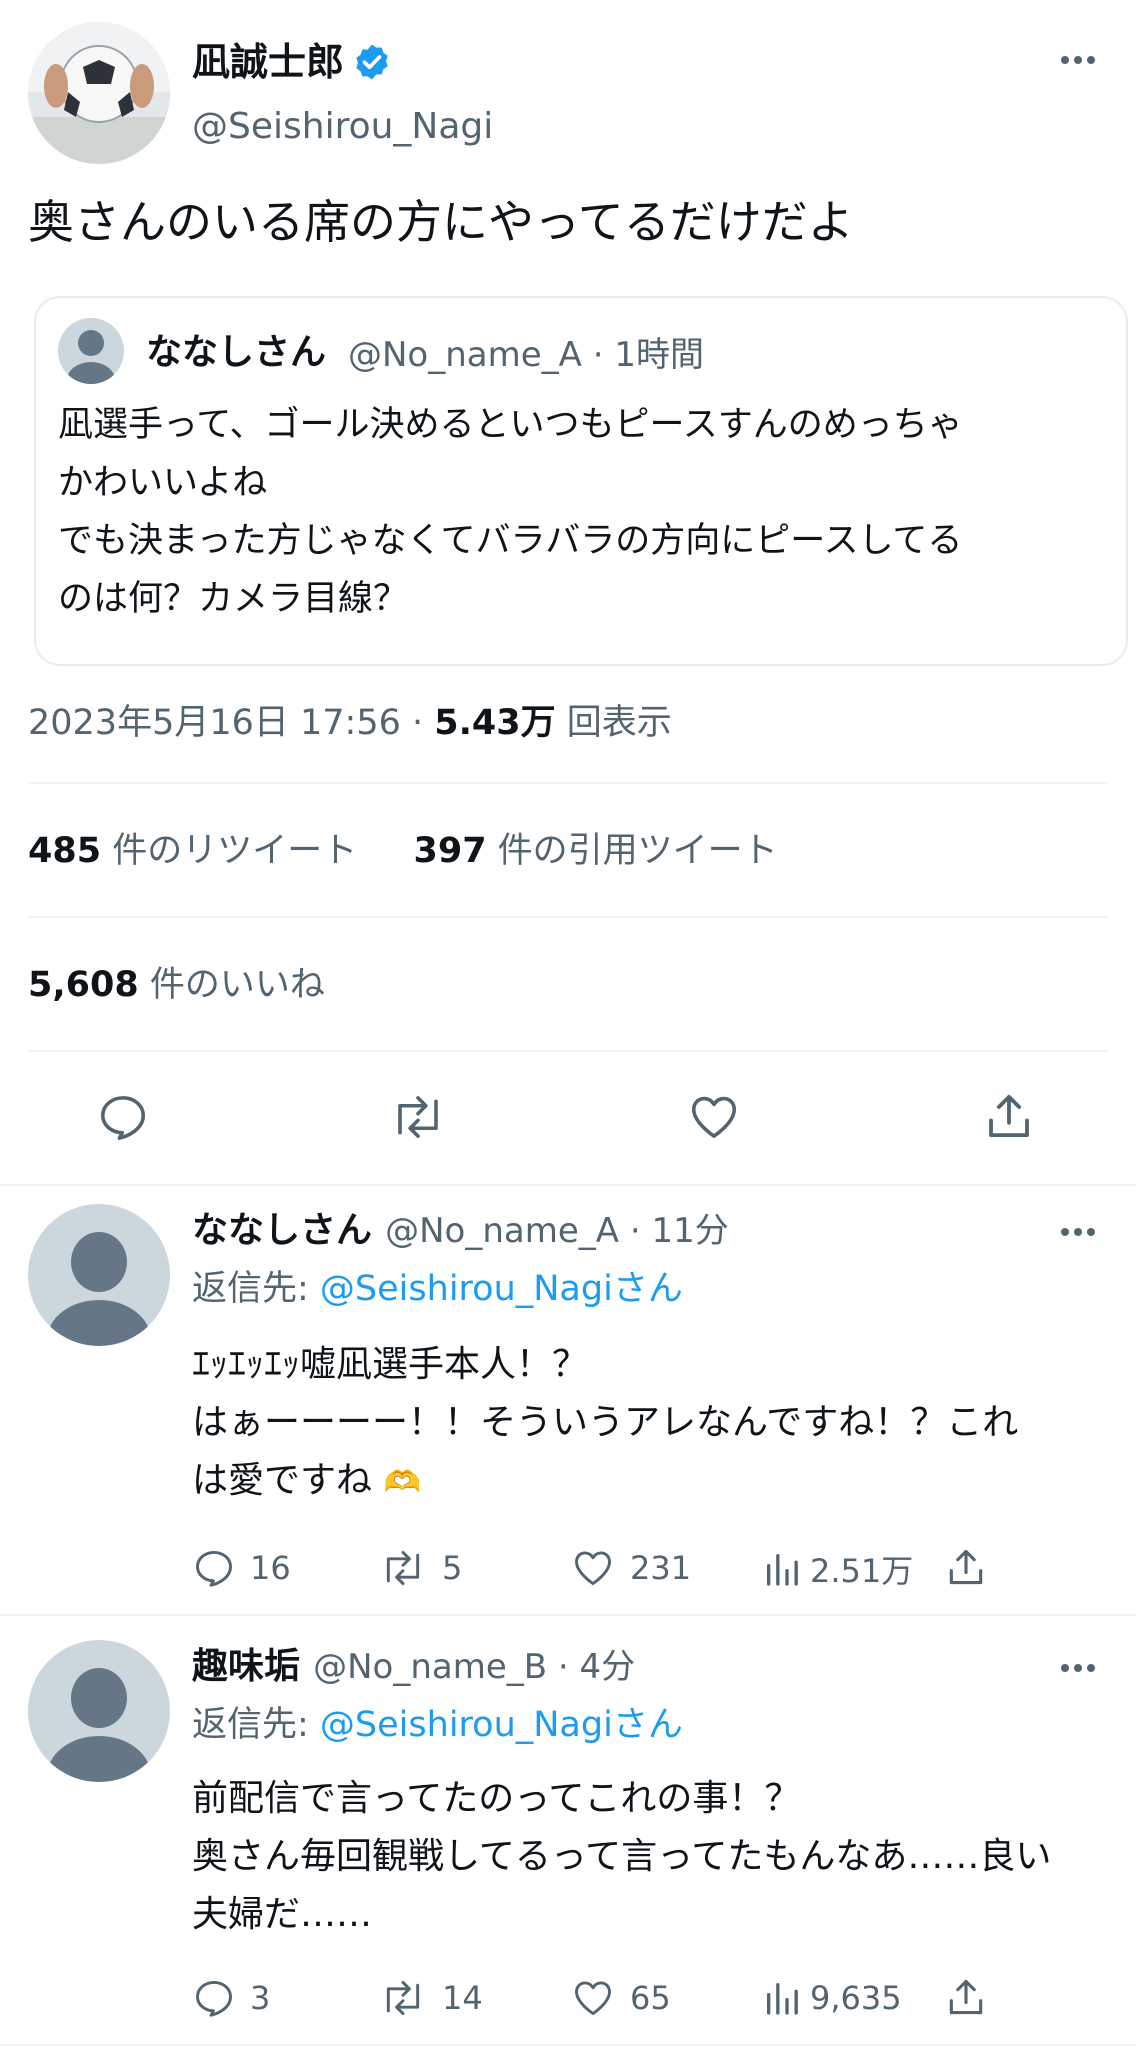  Describe the element at coordinates (613, 723) in the screenshot. I see `views-label: 回表示` at that location.